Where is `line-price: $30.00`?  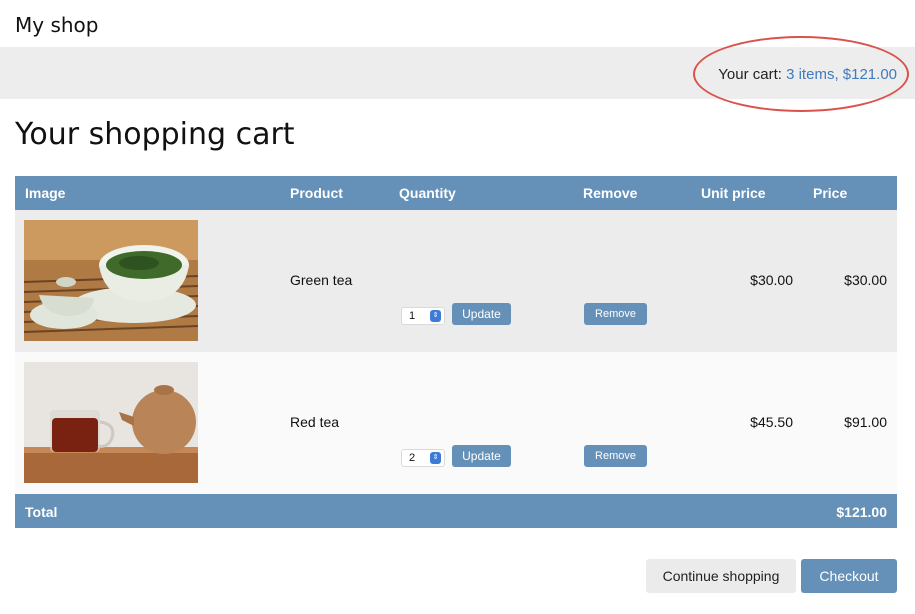
line-price: $30.00 is located at coordinates (865, 280).